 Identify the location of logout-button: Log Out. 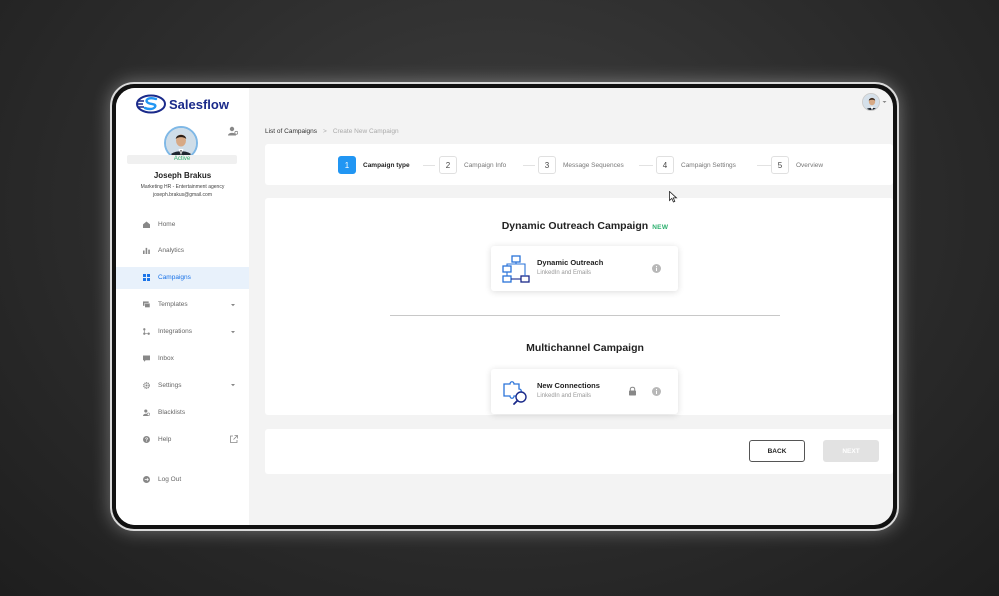
(182, 479).